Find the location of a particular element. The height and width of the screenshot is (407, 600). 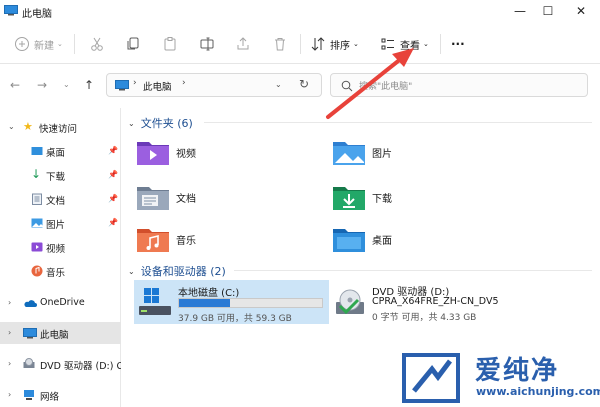

sort-label: 排序 is located at coordinates (340, 46).